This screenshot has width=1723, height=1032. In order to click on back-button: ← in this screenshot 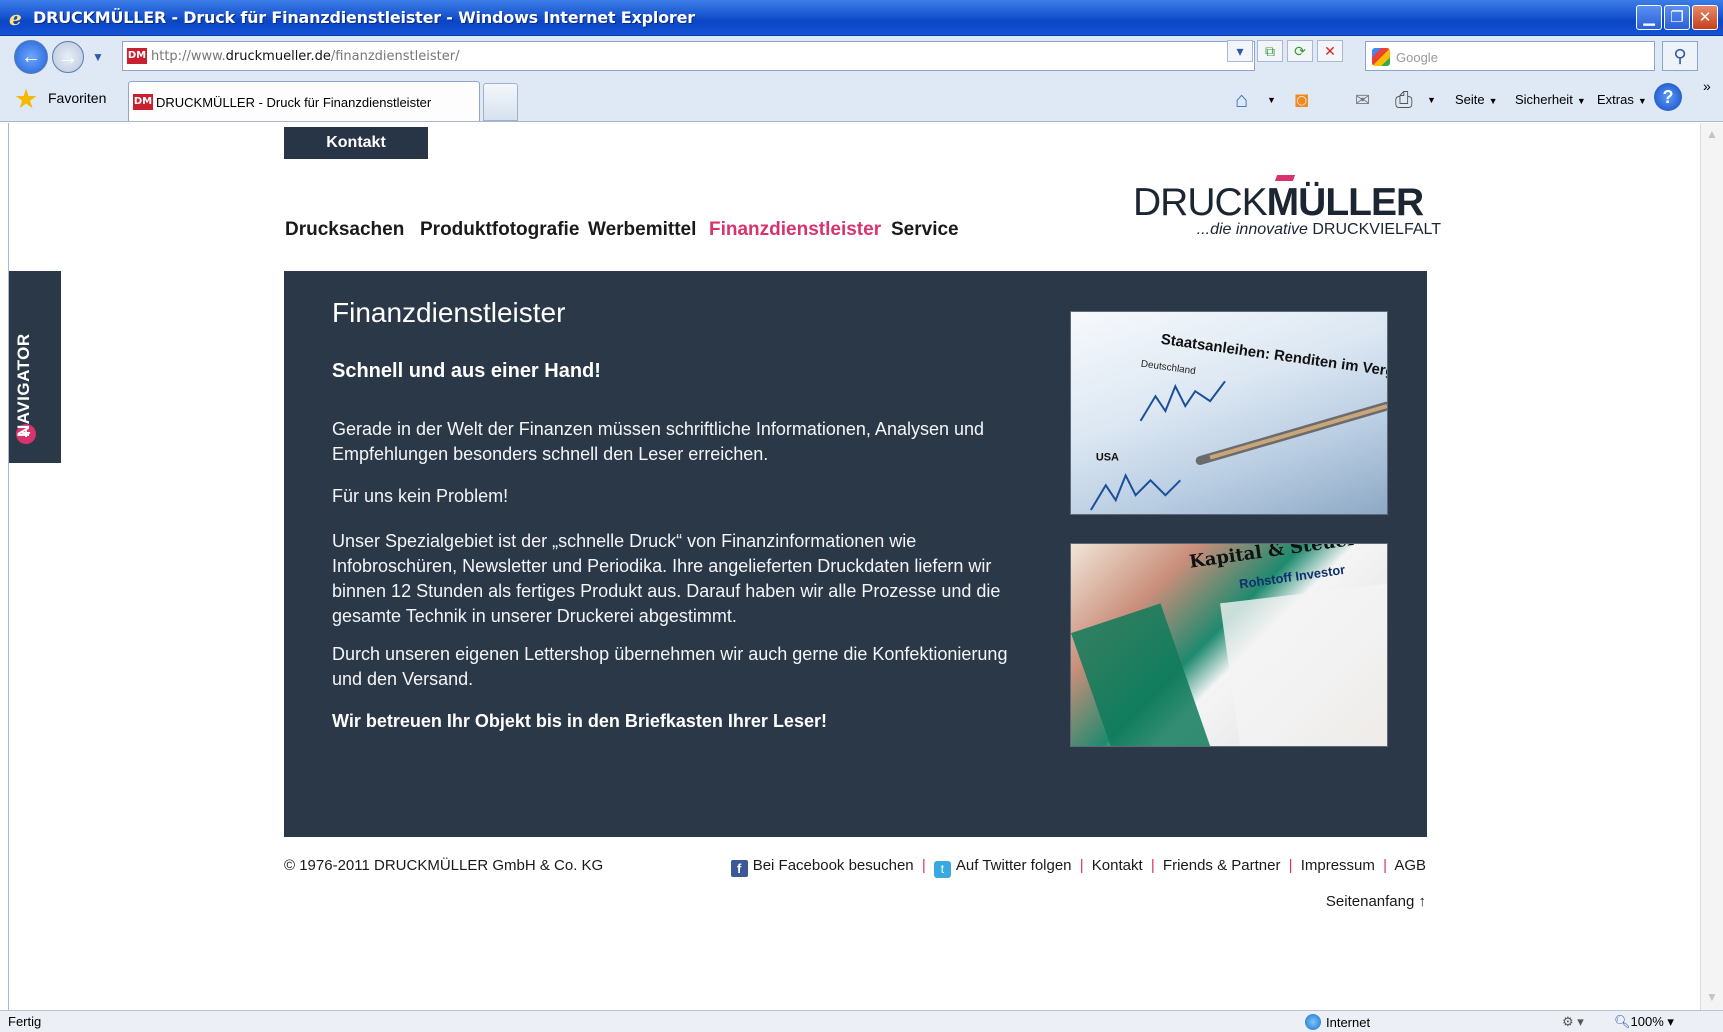, I will do `click(31, 57)`.